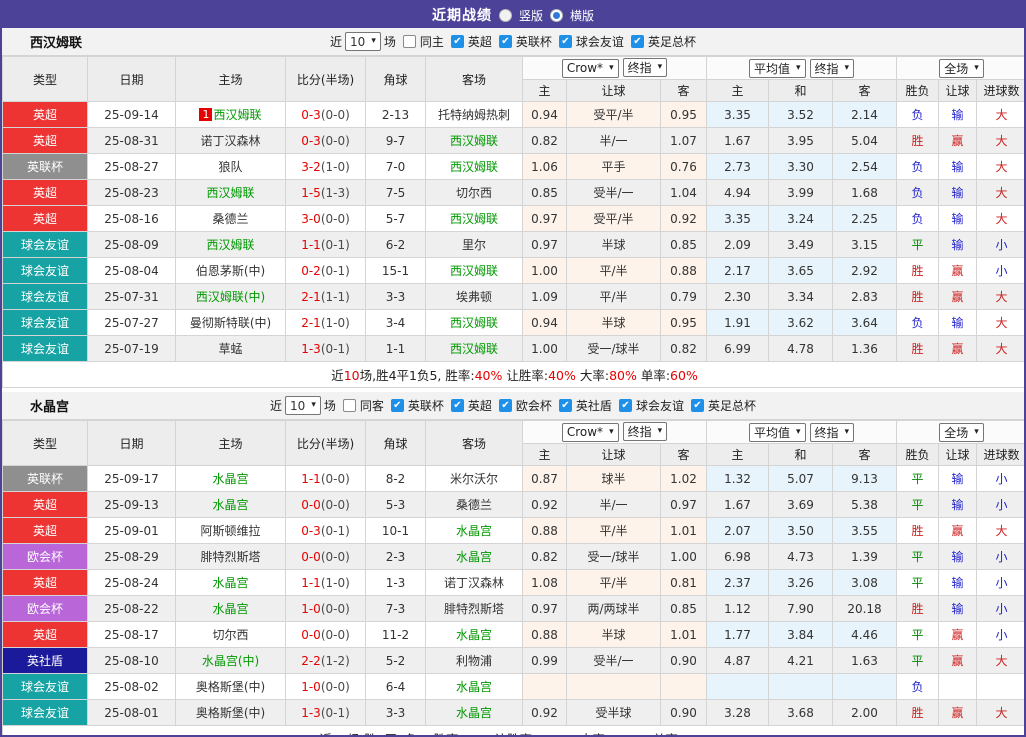 This screenshot has width=1026, height=737. What do you see at coordinates (325, 660) in the screenshot?
I see `score-cell: 2-2(1-2)` at bounding box center [325, 660].